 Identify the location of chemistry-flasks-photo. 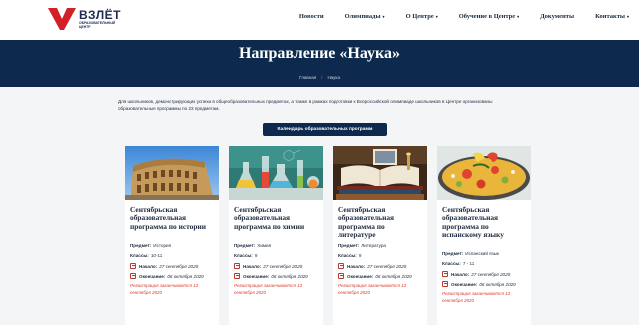
(276, 173).